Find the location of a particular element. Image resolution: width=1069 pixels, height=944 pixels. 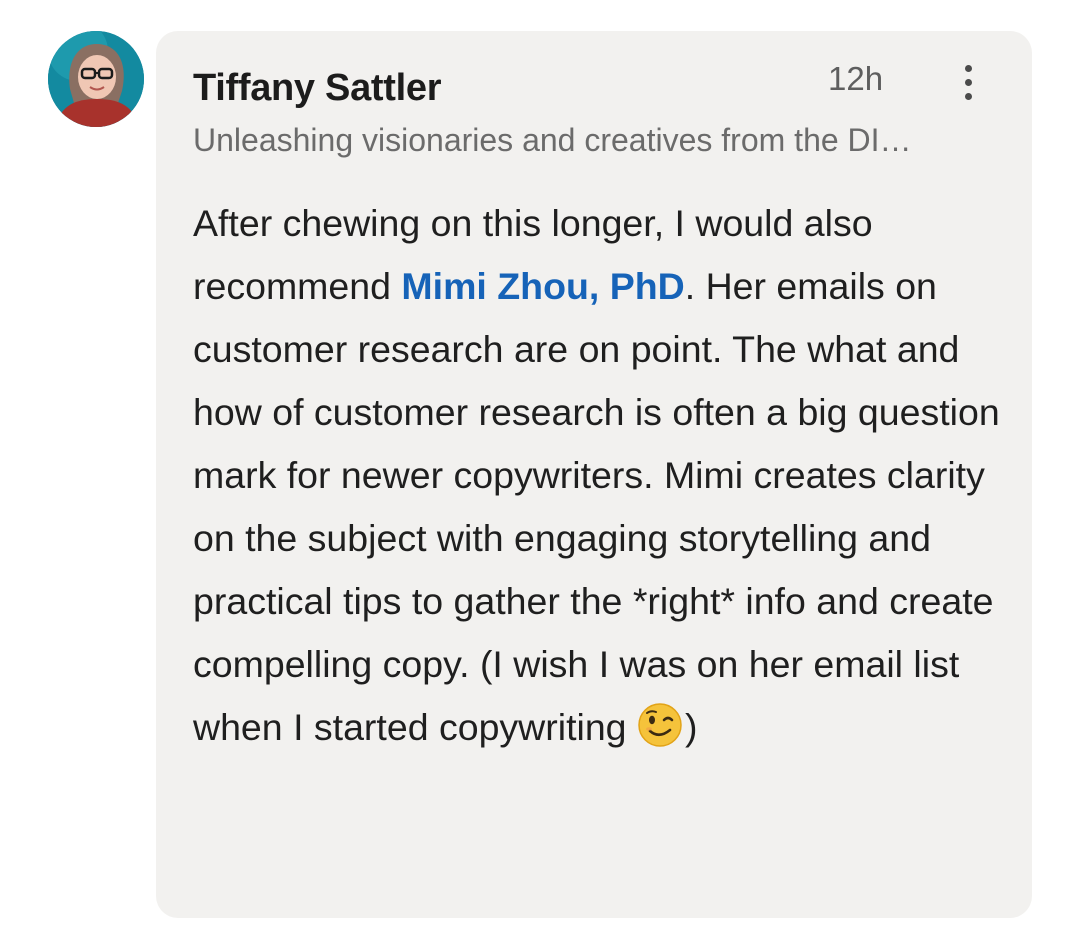

more-vertical-icon is located at coordinates (969, 83).